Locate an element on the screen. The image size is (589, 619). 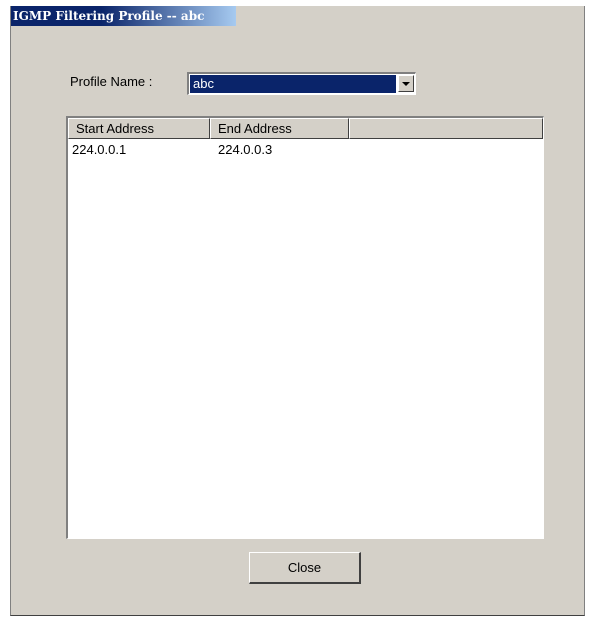
close-button: Close is located at coordinates (305, 568).